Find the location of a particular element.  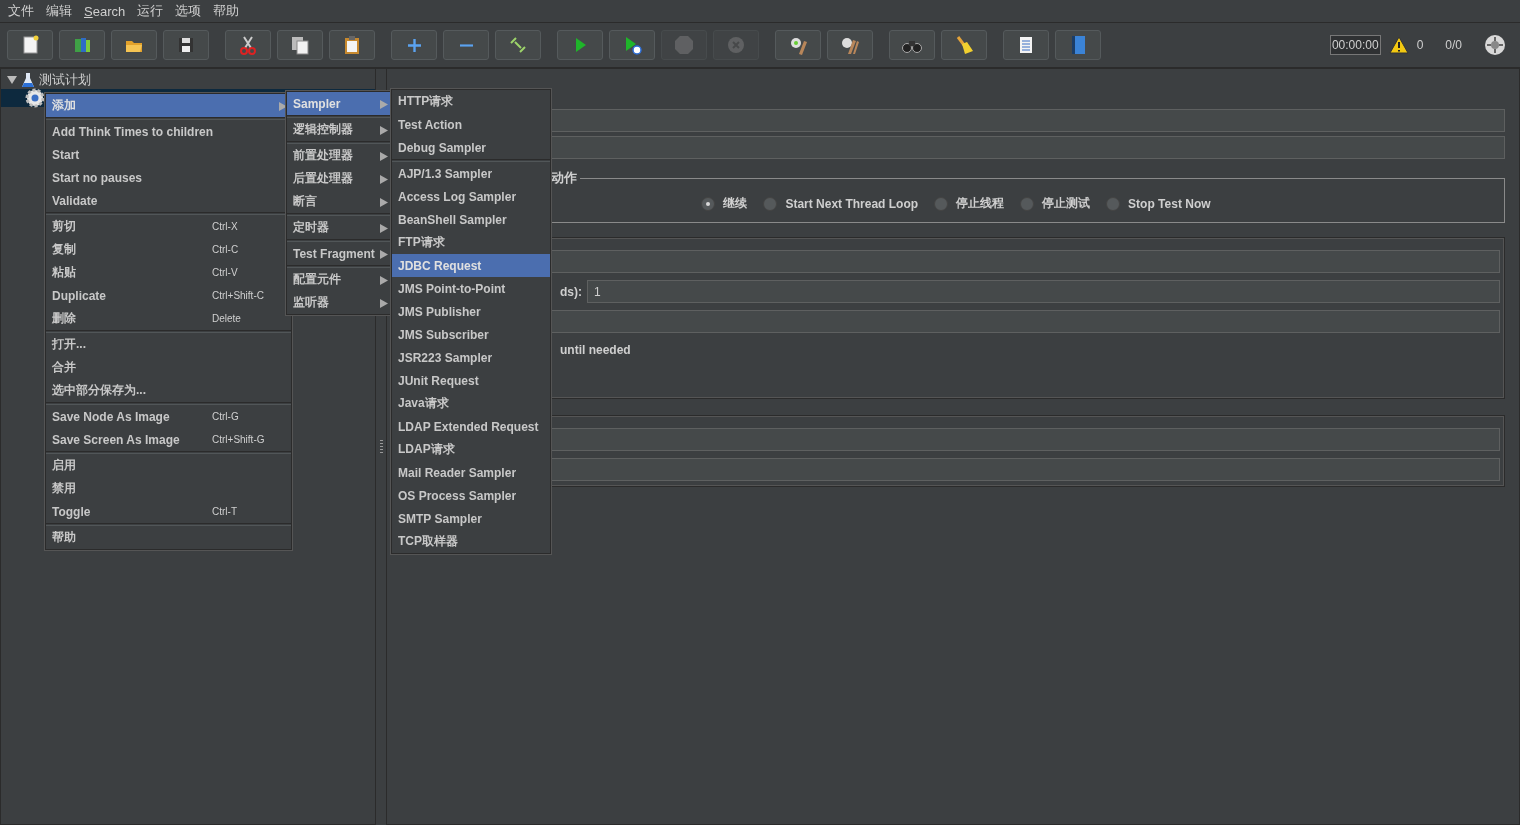

tree-item: 测试计划 is located at coordinates (65, 80).